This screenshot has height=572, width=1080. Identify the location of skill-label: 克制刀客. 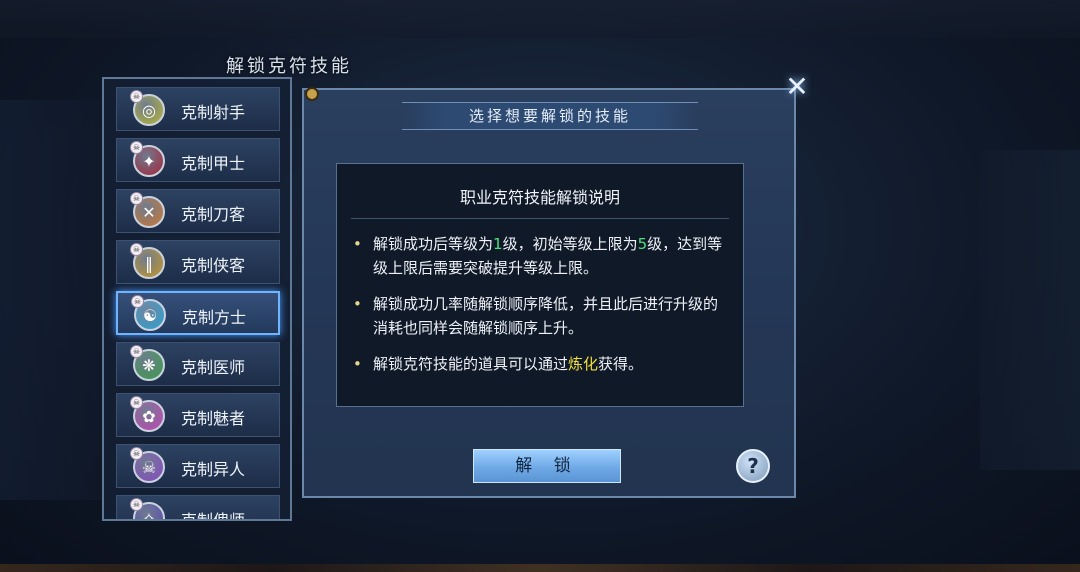
(213, 214).